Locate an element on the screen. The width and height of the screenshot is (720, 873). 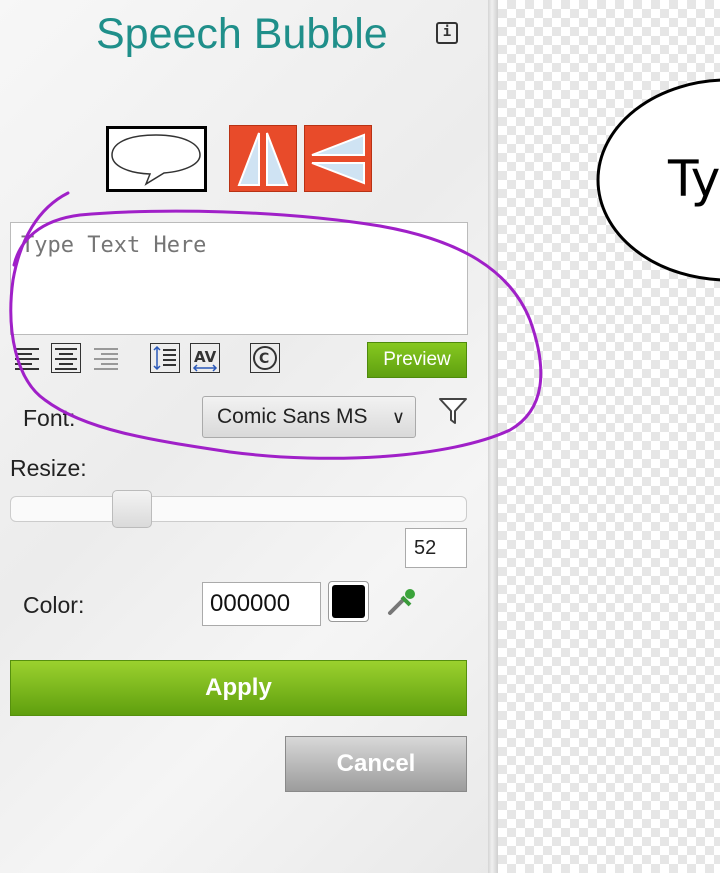
speech-bubble-shape-icon is located at coordinates (156, 159).